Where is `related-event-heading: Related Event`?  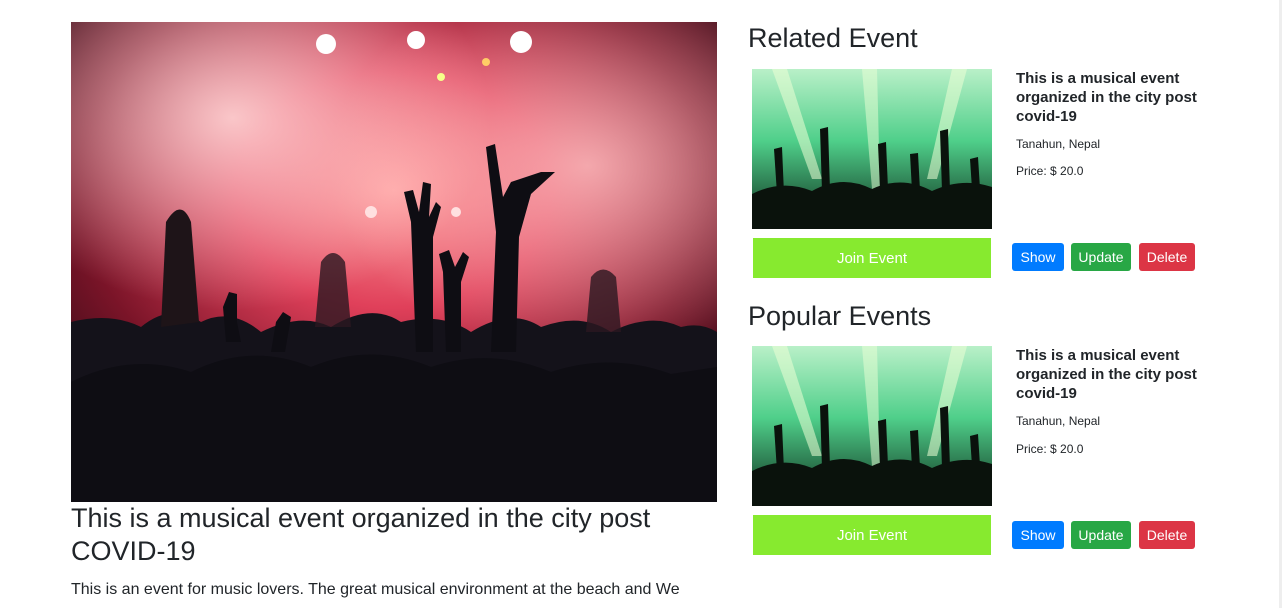 related-event-heading: Related Event is located at coordinates (833, 38).